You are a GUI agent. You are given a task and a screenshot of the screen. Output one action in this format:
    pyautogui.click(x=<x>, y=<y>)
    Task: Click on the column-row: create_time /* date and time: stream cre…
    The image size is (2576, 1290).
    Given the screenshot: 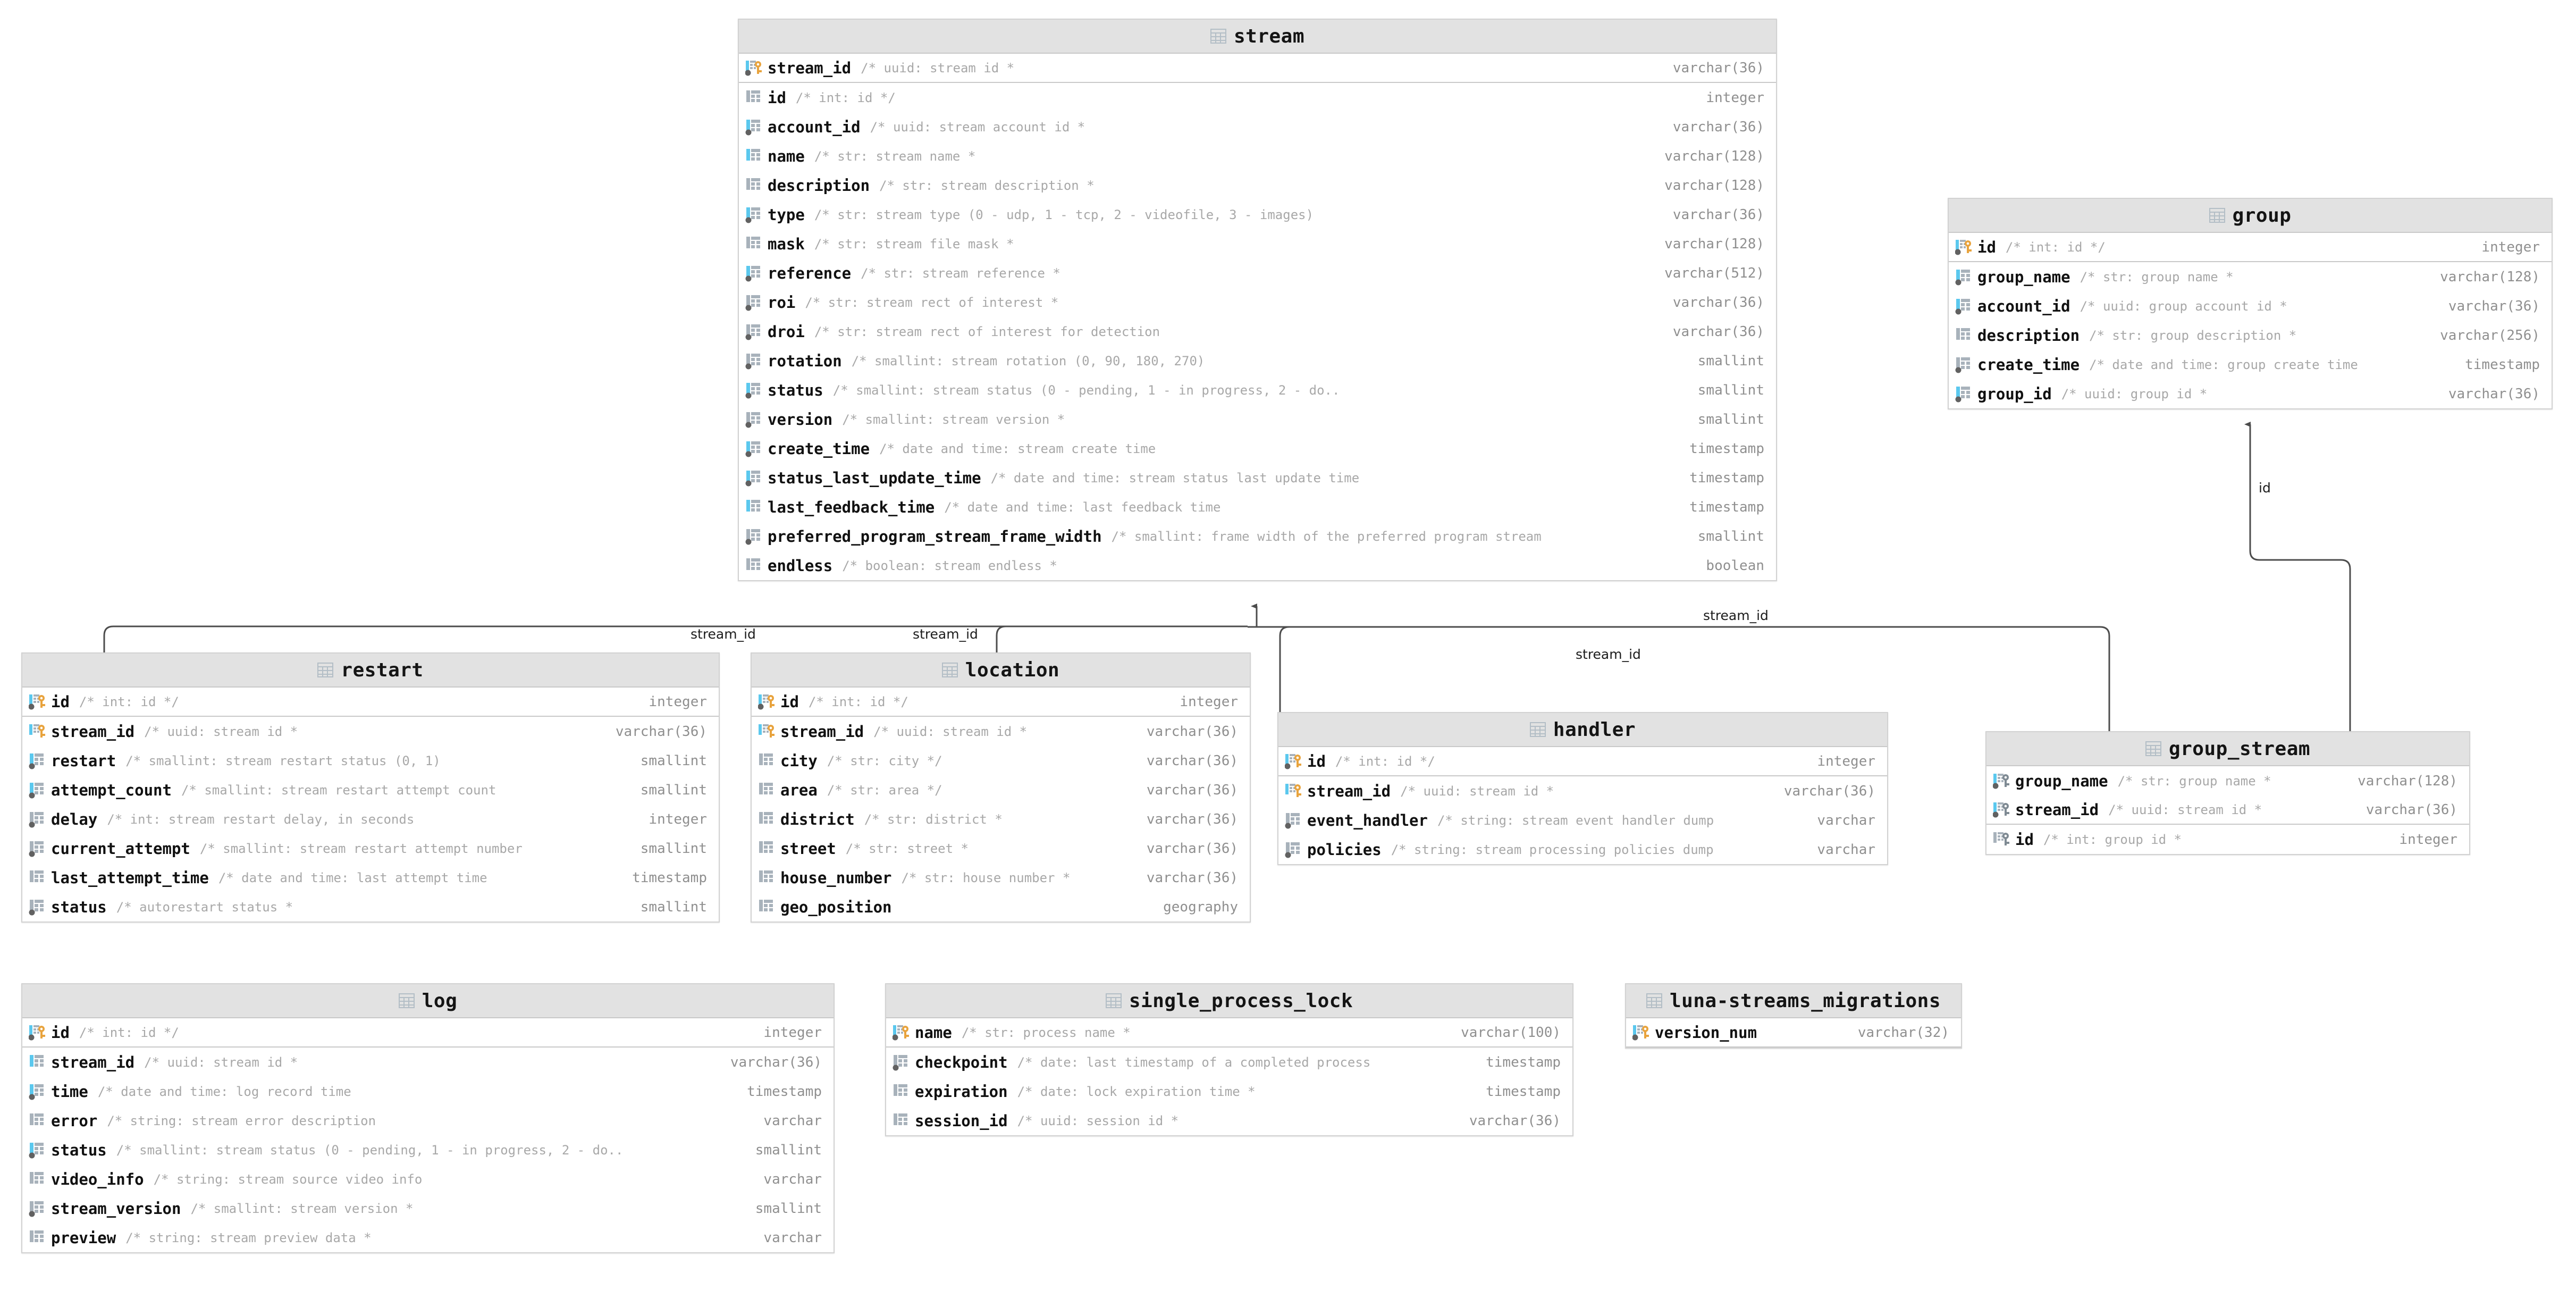 What is the action you would take?
    pyautogui.click(x=1257, y=449)
    